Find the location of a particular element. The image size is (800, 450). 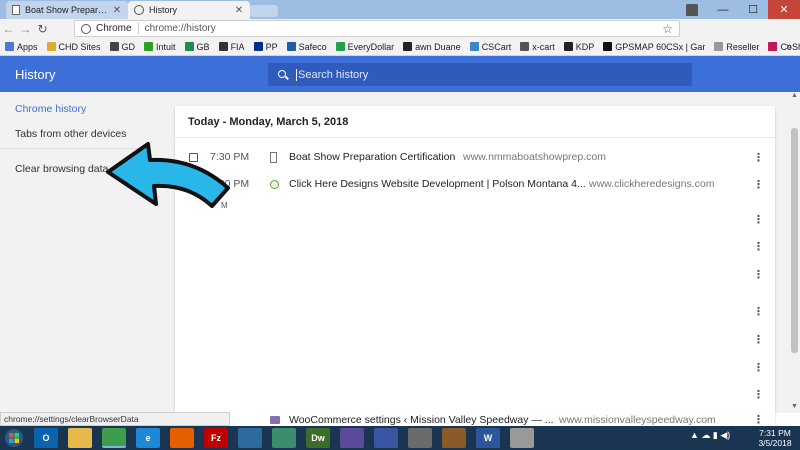

bookmark-label: GPSMAP 60CSx | Gar is located at coordinates (660, 46).